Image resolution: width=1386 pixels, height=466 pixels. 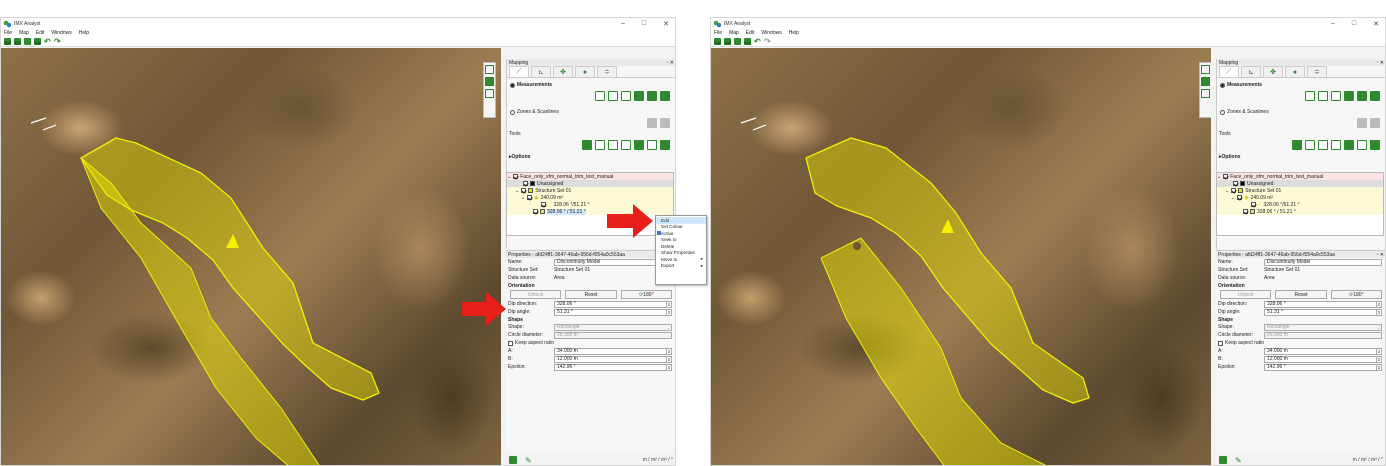 I want to click on context-item-export: Export ▸, so click(x=681, y=266).